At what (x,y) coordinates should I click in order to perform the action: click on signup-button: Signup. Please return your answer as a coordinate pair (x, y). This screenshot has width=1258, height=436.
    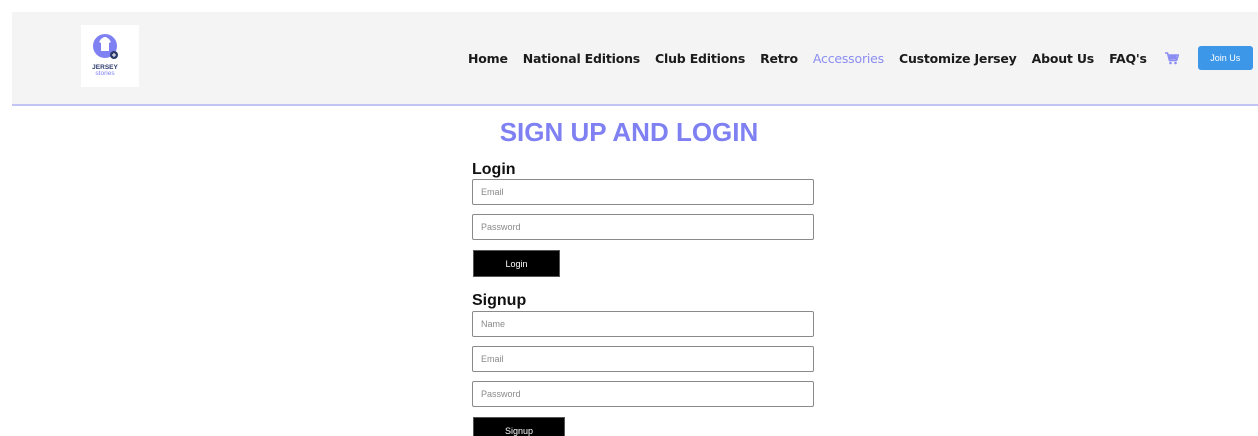
    Looking at the image, I should click on (519, 426).